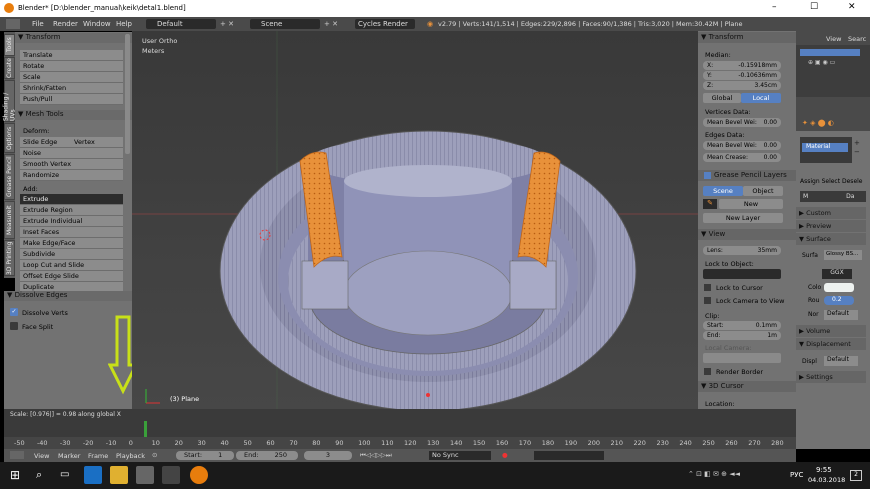 Image resolution: width=870 pixels, height=489 pixels. What do you see at coordinates (9, 258) in the screenshot?
I see `tab-3d-printing: 3D Printing` at bounding box center [9, 258].